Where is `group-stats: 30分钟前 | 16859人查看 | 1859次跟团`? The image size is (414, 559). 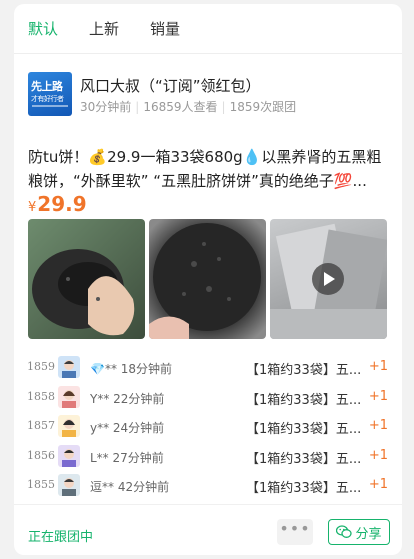 group-stats: 30分钟前 | 16859人查看 | 1859次跟团 is located at coordinates (188, 107).